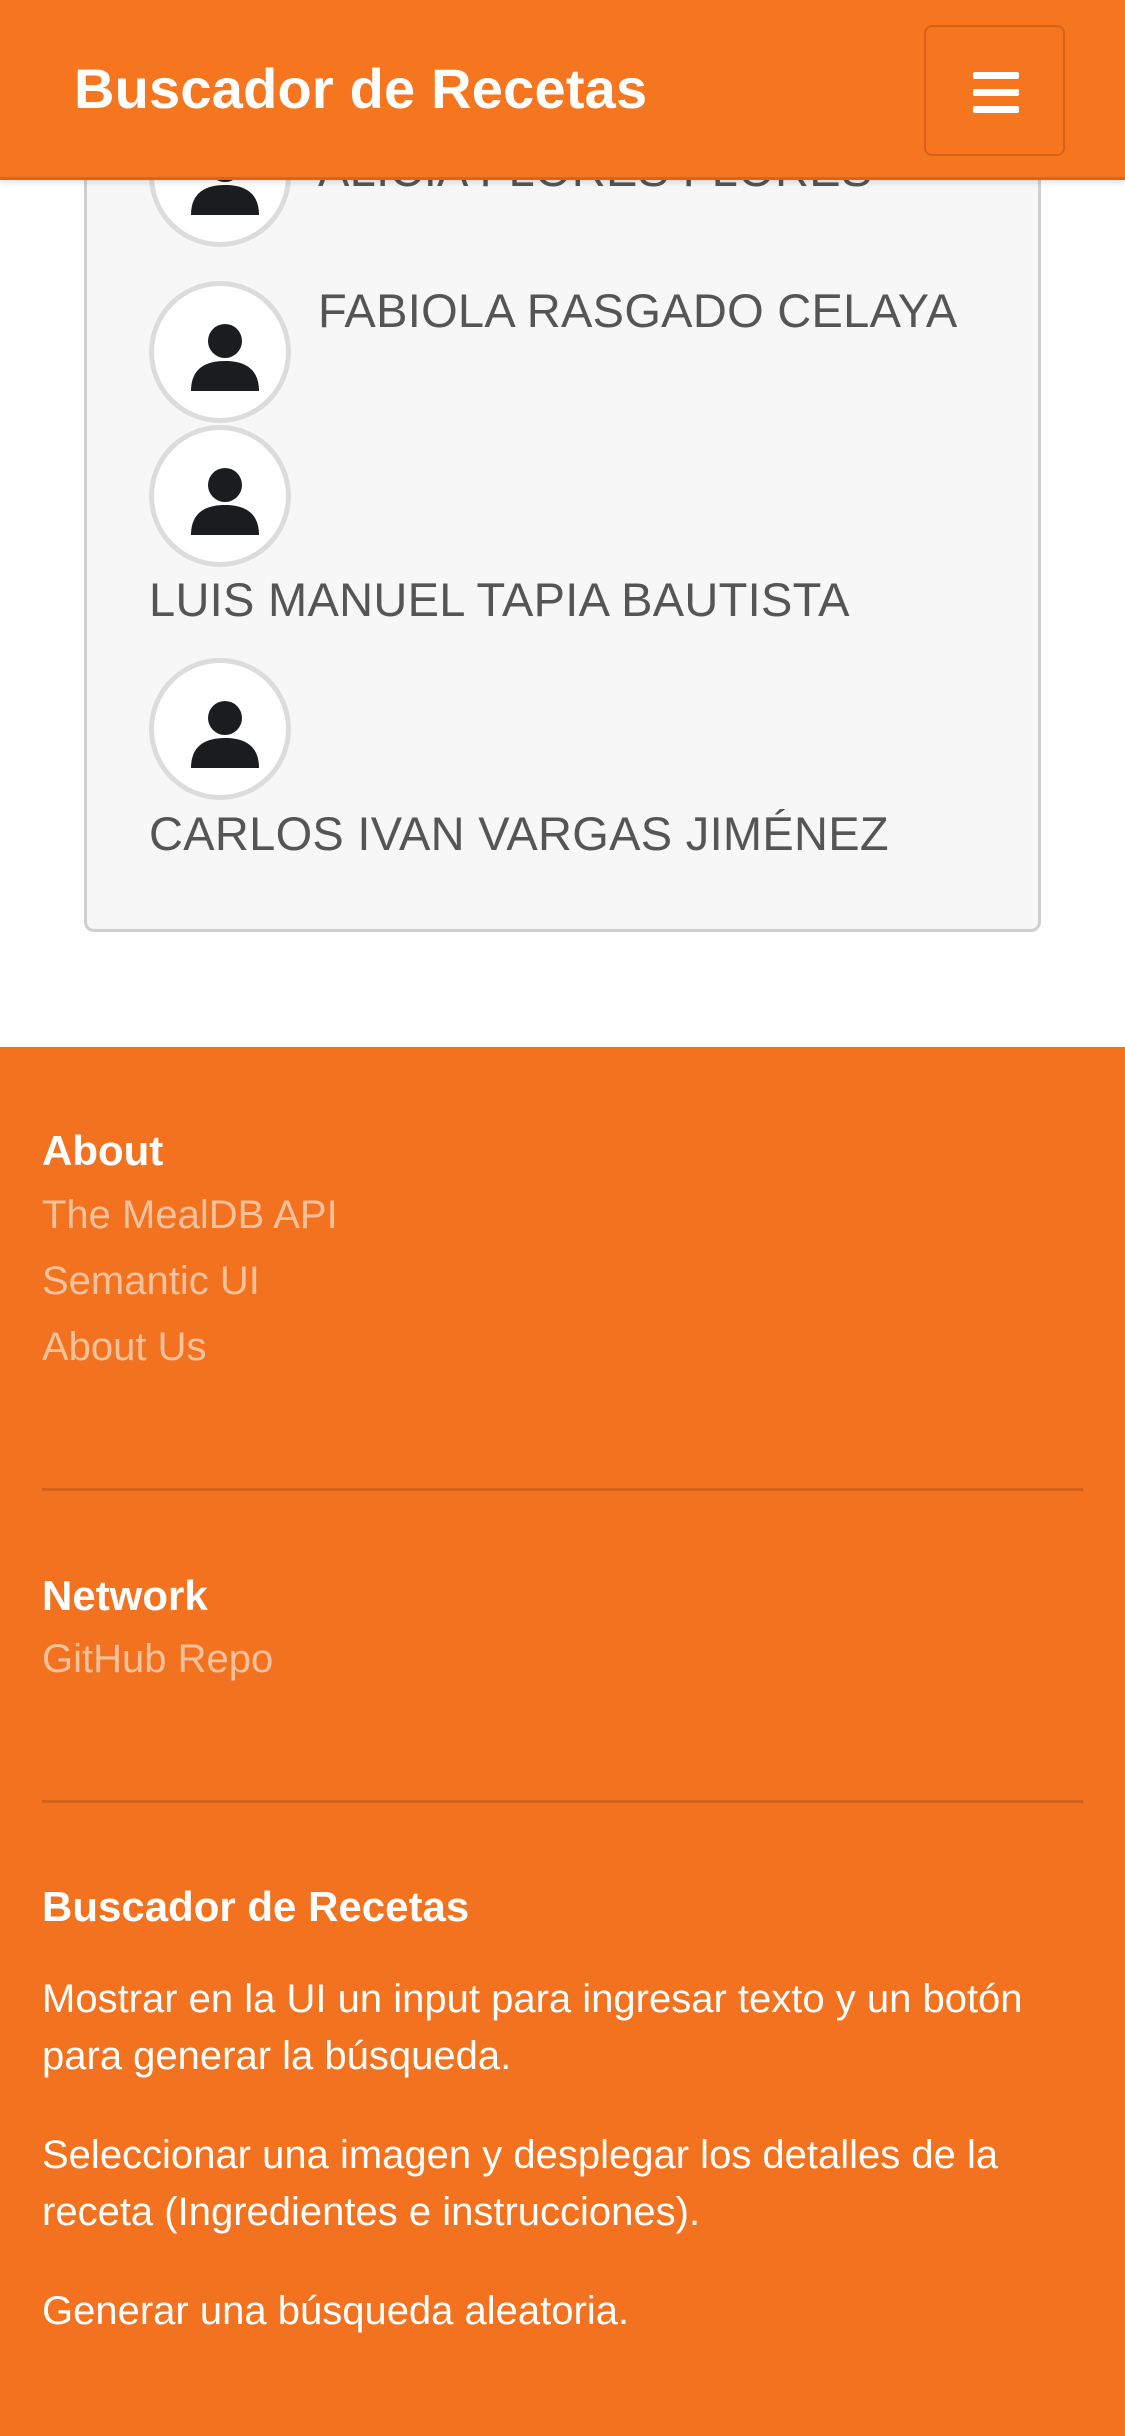 This screenshot has width=1125, height=2436. I want to click on footer-network-title: Network, so click(125, 1595).